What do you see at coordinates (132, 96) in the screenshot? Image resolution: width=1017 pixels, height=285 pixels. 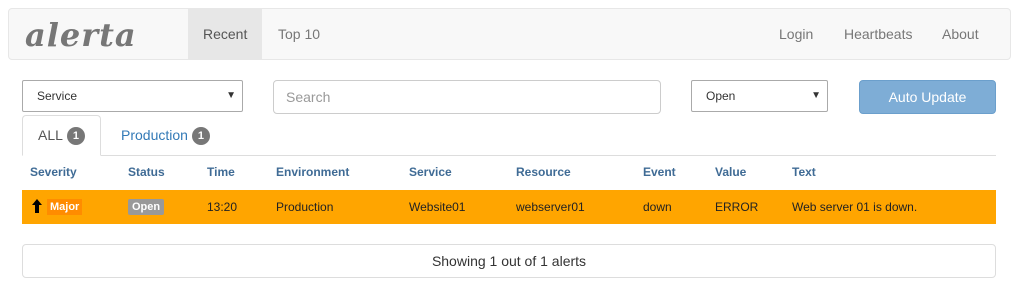 I see `group-by-select: Service ▼` at bounding box center [132, 96].